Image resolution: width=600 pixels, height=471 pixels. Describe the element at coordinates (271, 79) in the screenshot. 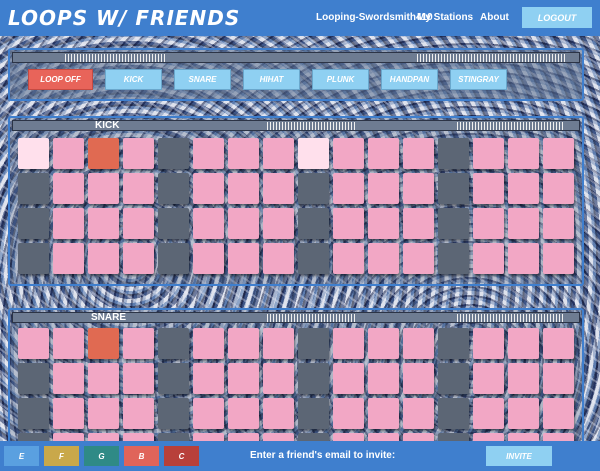

I see `instrument-button-hihat: HIHAT` at that location.